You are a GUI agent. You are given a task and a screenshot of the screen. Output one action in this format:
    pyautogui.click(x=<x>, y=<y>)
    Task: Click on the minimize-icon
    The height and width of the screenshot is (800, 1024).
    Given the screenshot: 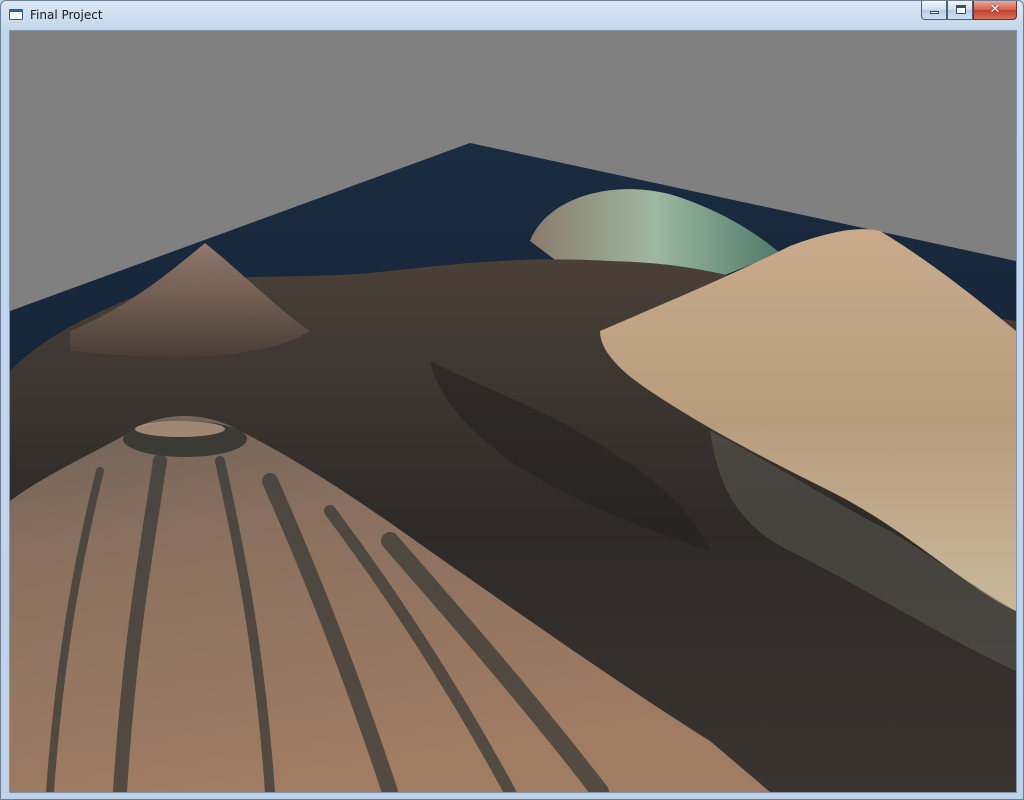 What is the action you would take?
    pyautogui.click(x=934, y=12)
    